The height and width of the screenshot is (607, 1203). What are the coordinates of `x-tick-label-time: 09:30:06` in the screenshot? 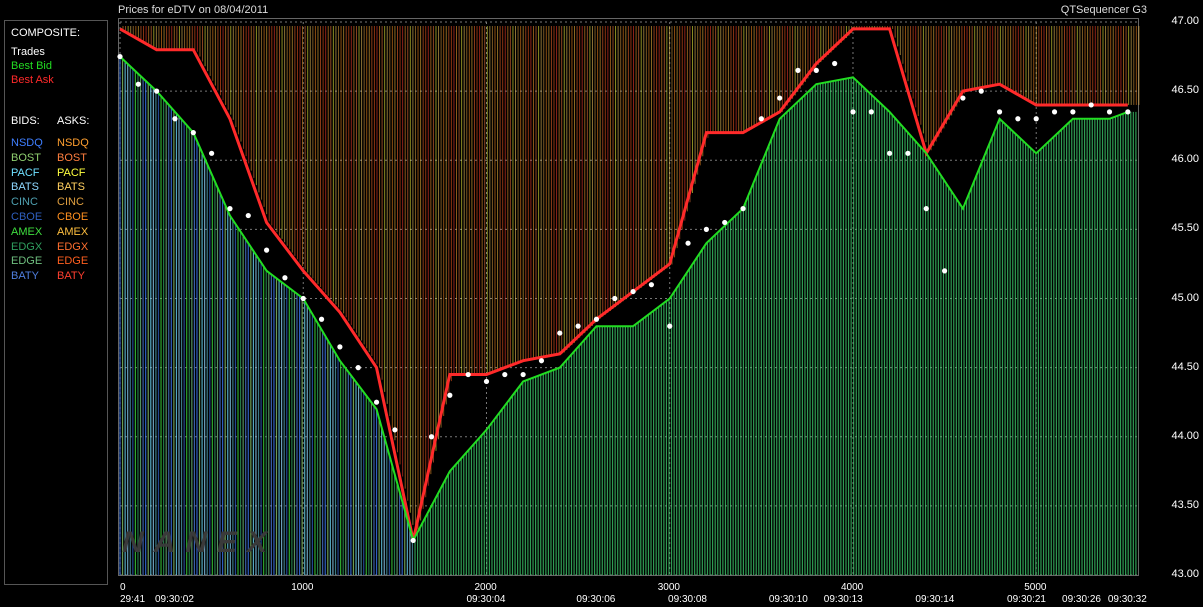 It's located at (596, 599).